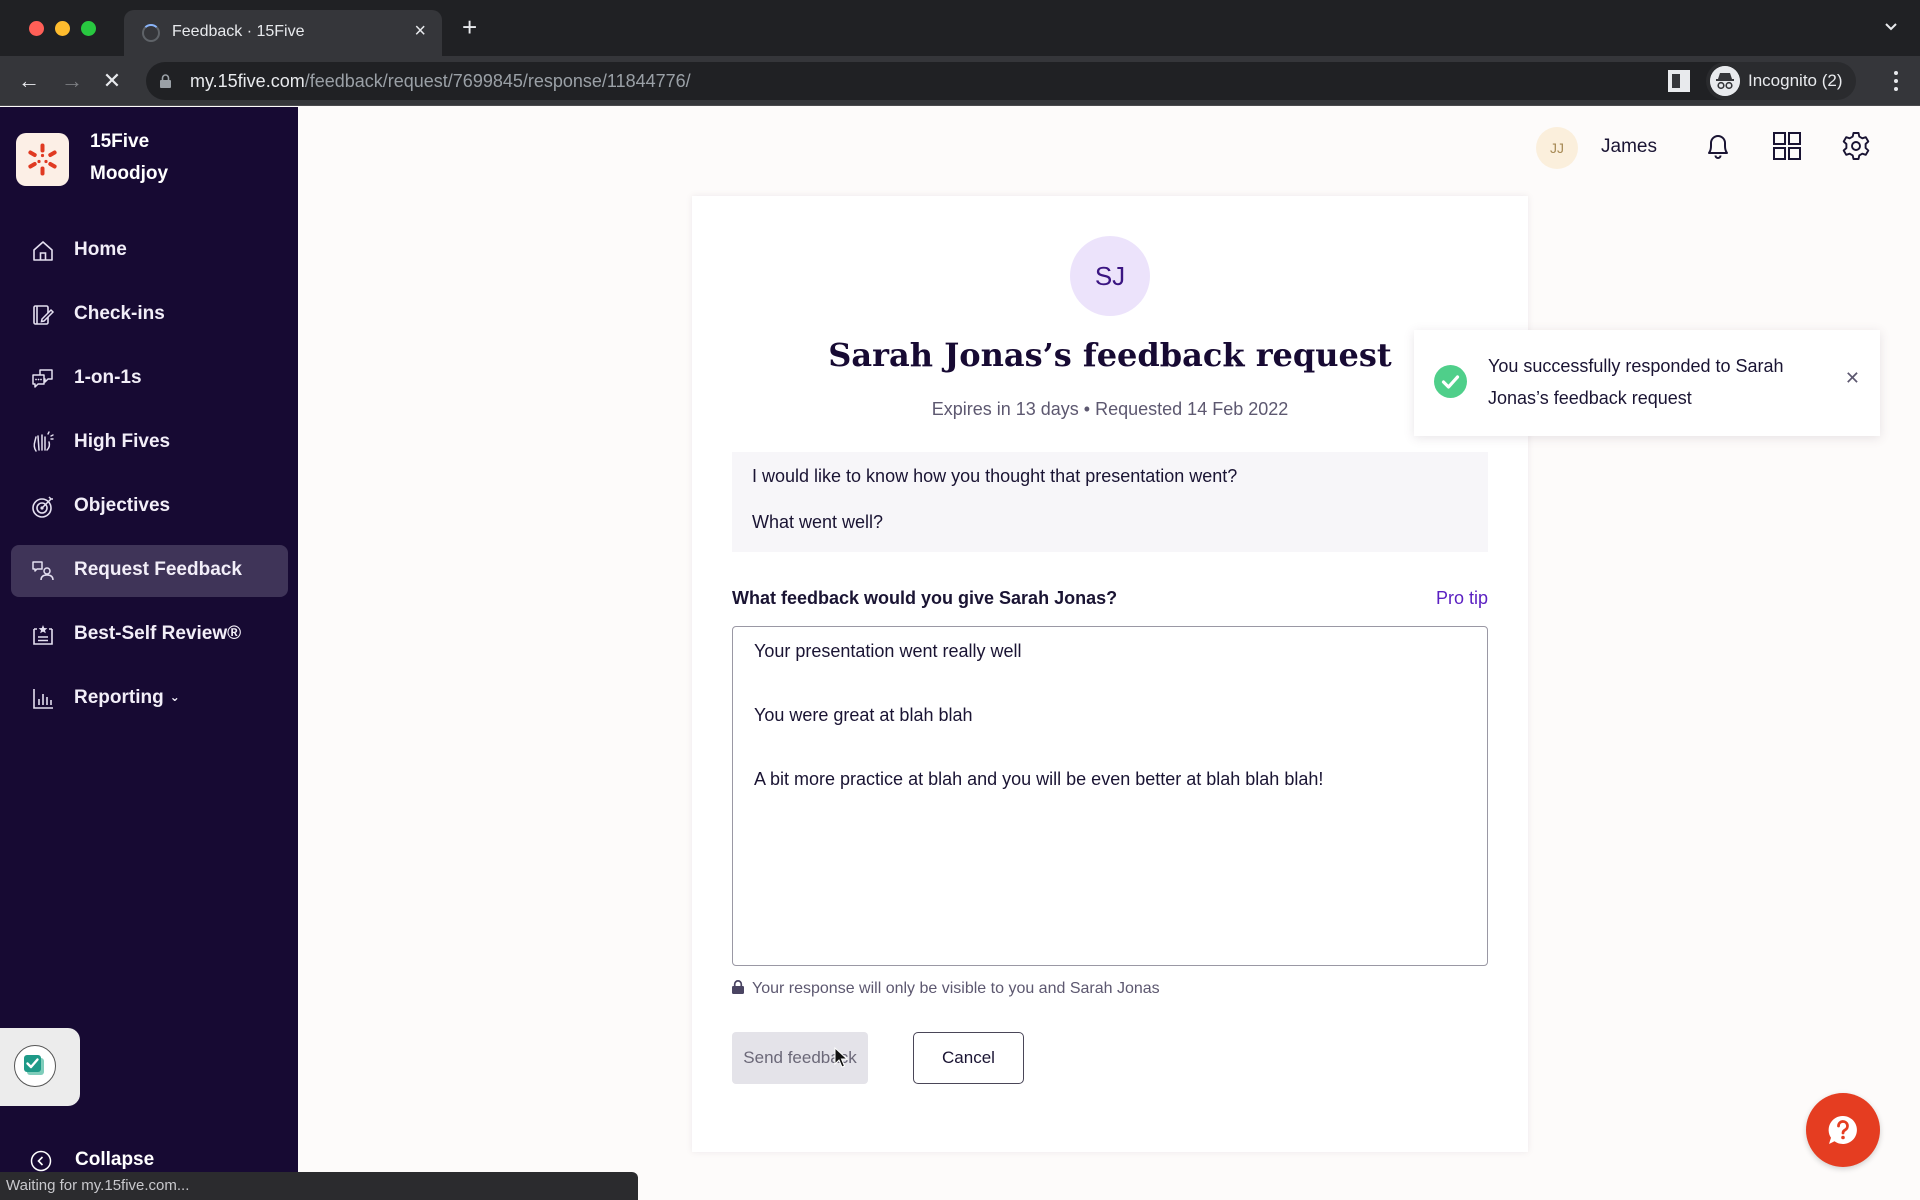 This screenshot has height=1200, width=1920. What do you see at coordinates (1110, 276) in the screenshot?
I see `requester-avatar: SJ` at bounding box center [1110, 276].